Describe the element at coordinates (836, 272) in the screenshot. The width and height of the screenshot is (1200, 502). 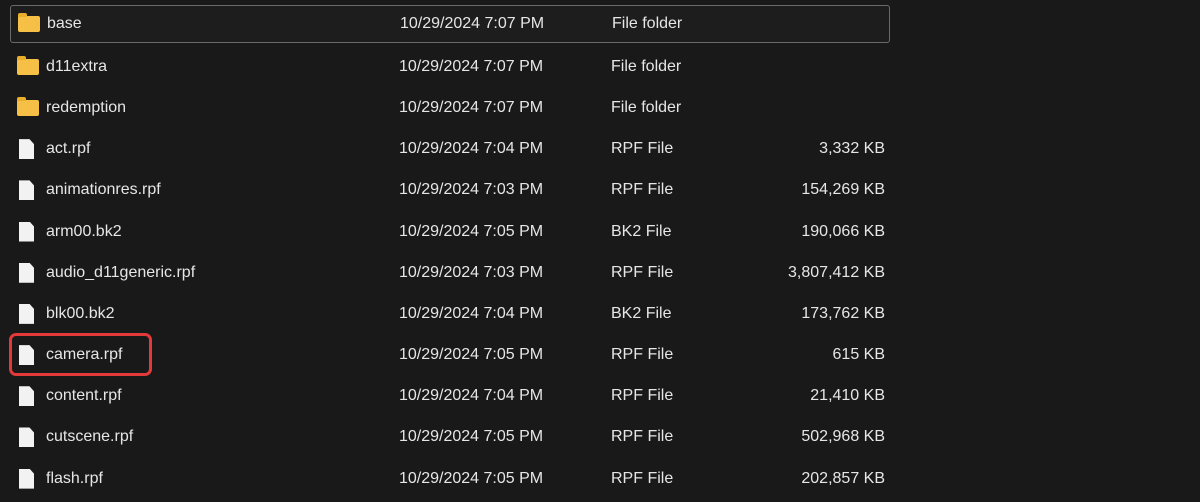
I see `file-size: 3,807,412 KB` at that location.